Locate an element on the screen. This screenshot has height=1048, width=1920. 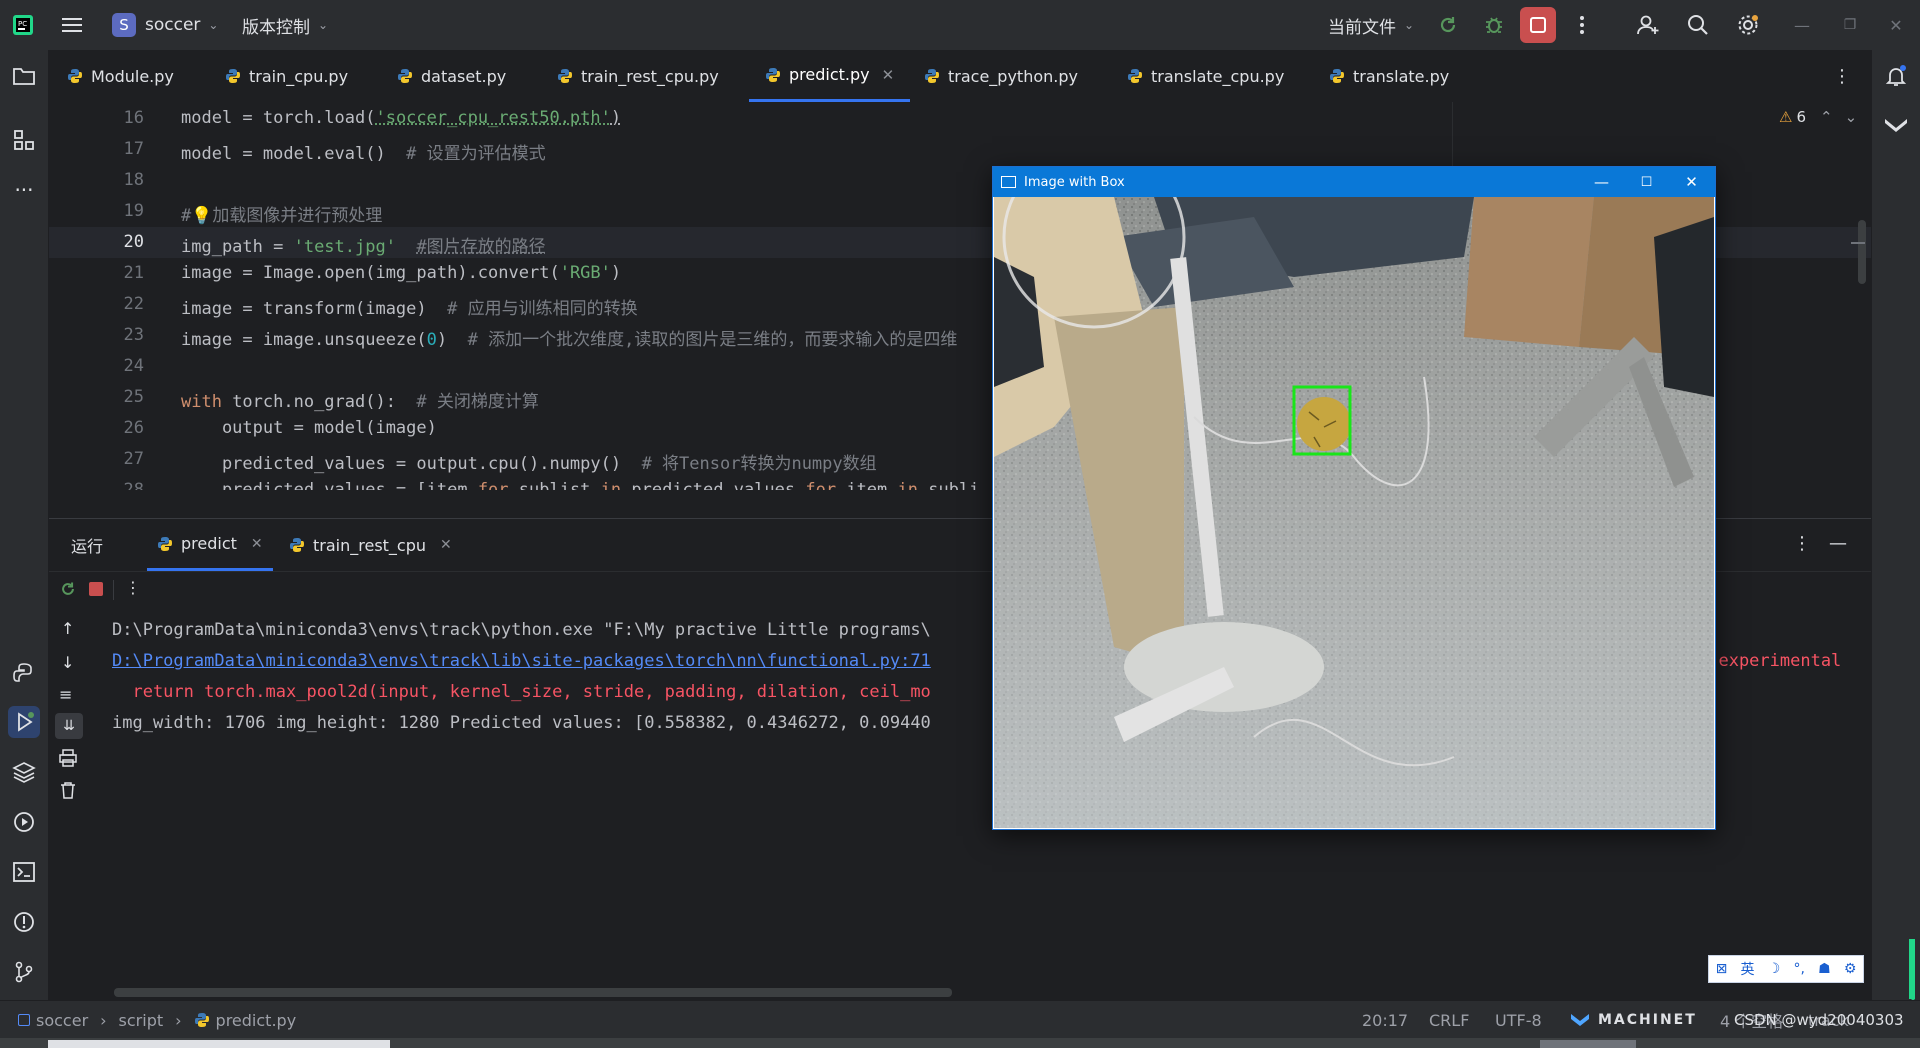
code-line-20: img_path = 'test.jpg' #图片存放的路径 is located at coordinates (363, 247).